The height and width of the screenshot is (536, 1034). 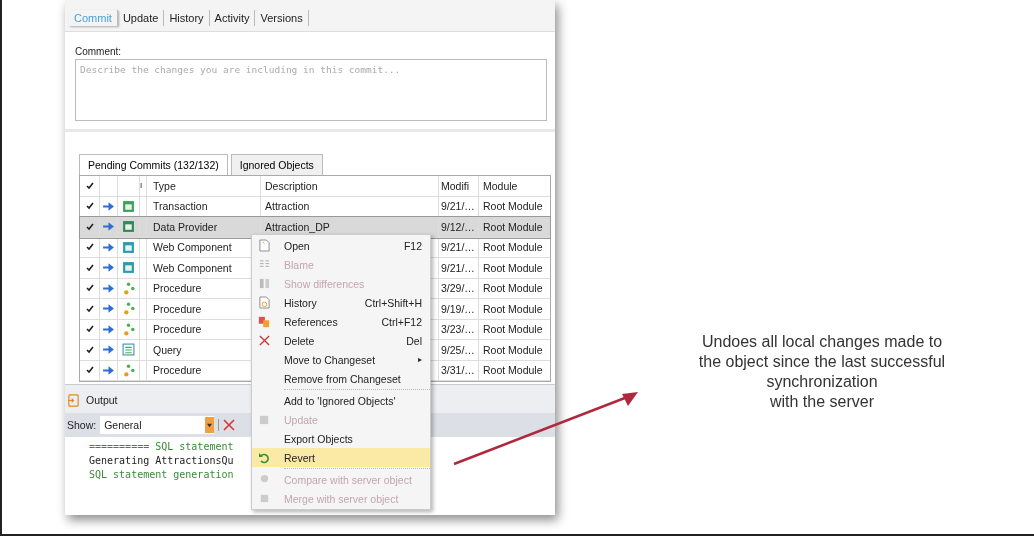 What do you see at coordinates (821, 402) in the screenshot?
I see `annotation-text: with the server` at bounding box center [821, 402].